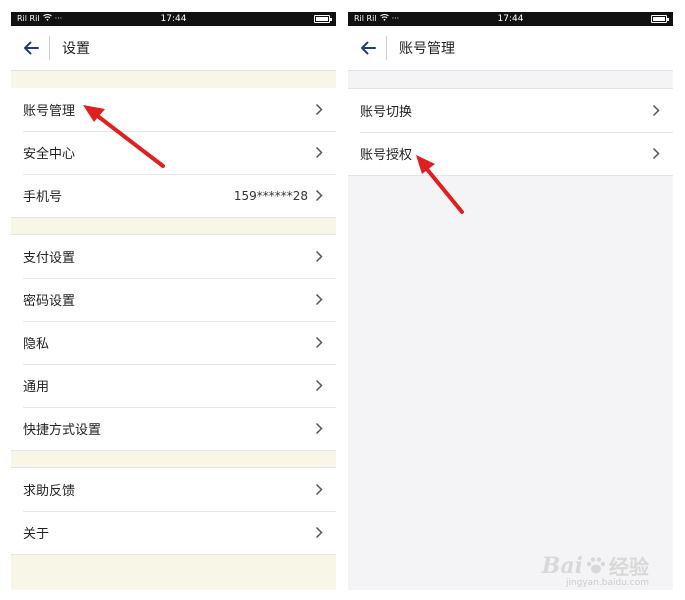 The image size is (685, 600). What do you see at coordinates (49, 301) in the screenshot?
I see `settings-item-label: 密码设置` at bounding box center [49, 301].